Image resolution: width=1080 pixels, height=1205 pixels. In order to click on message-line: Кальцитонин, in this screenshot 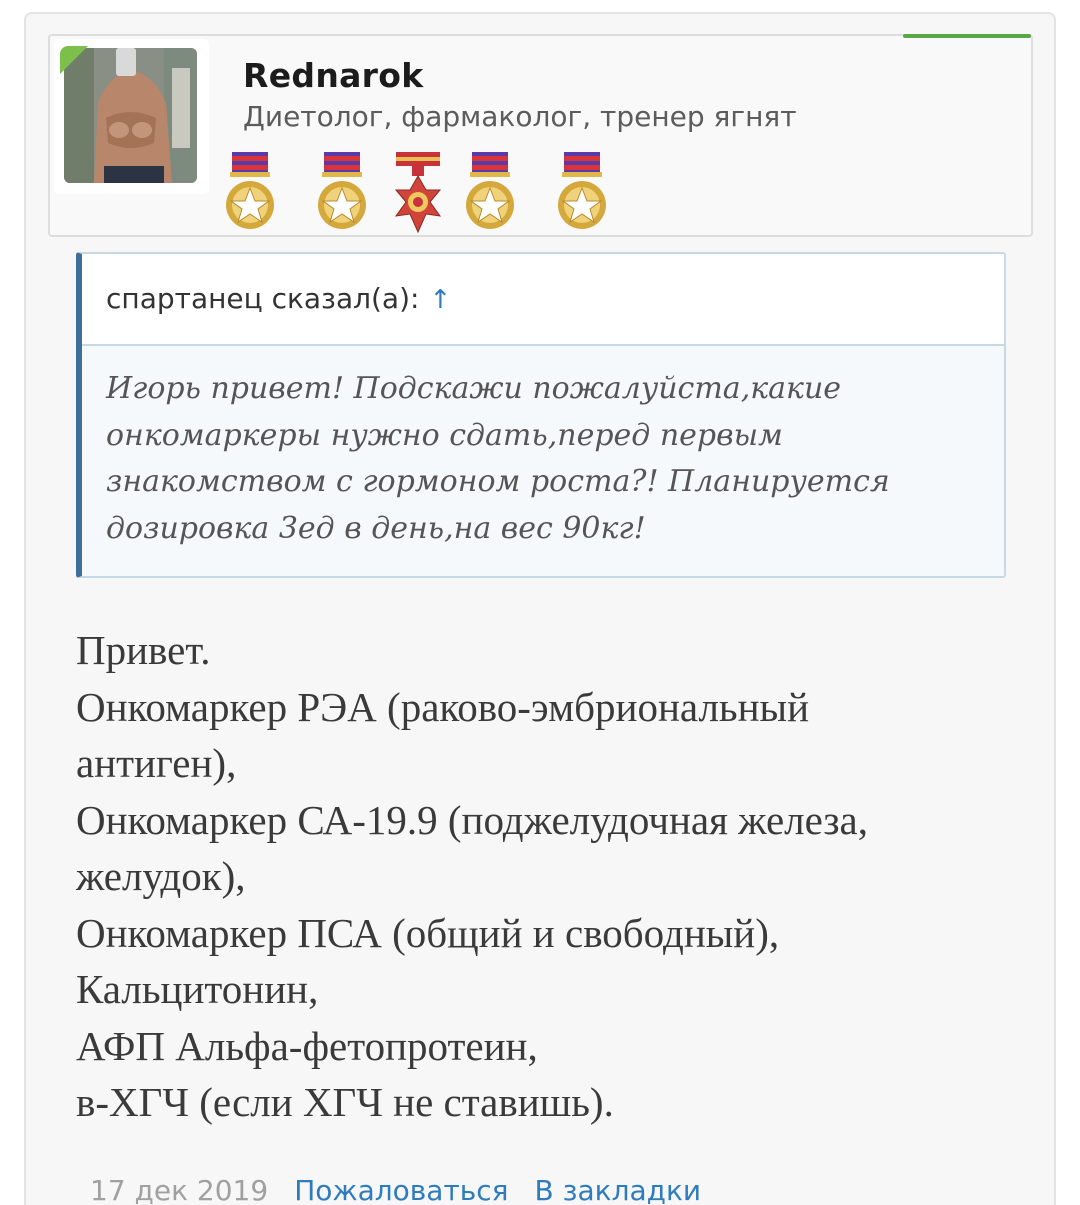, I will do `click(197, 989)`.